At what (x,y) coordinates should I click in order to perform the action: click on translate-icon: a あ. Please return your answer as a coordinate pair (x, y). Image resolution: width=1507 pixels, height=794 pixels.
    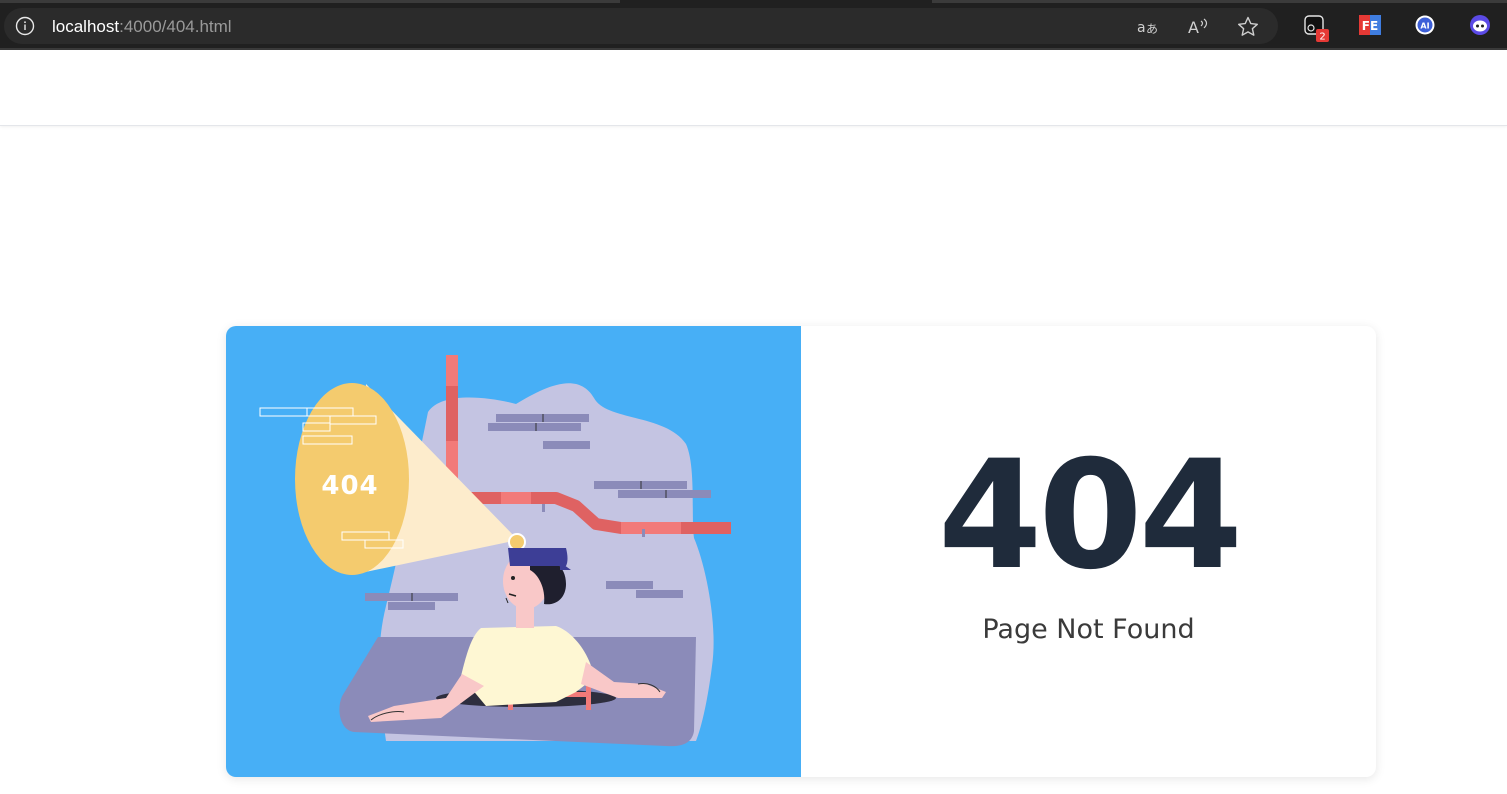
    Looking at the image, I should click on (1148, 27).